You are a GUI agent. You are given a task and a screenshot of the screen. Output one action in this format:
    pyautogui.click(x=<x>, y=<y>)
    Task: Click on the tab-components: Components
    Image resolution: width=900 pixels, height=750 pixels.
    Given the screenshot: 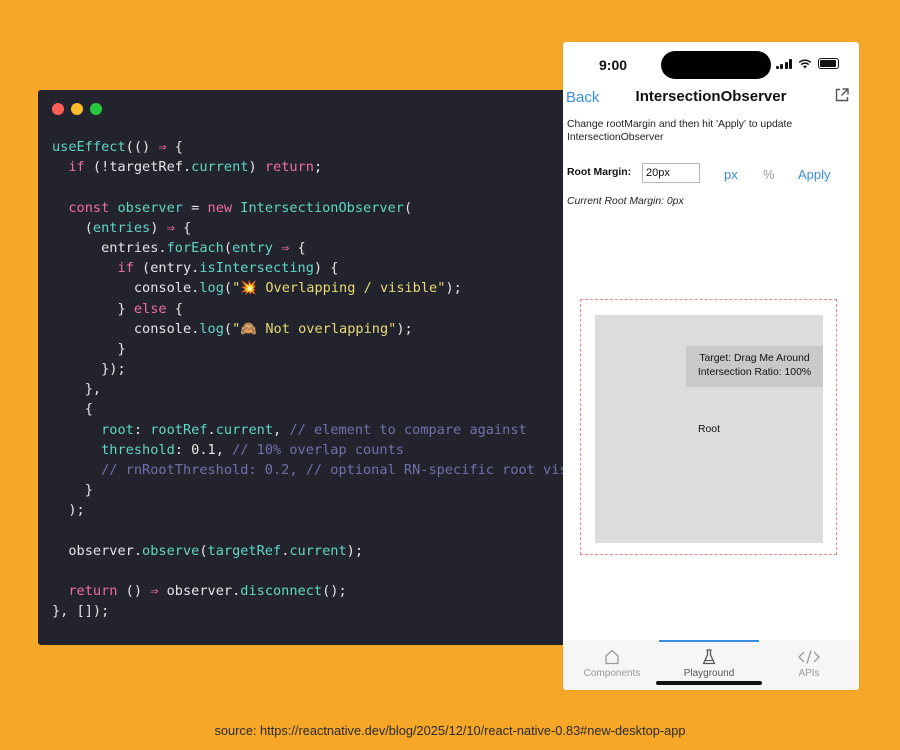 What is the action you would take?
    pyautogui.click(x=612, y=663)
    